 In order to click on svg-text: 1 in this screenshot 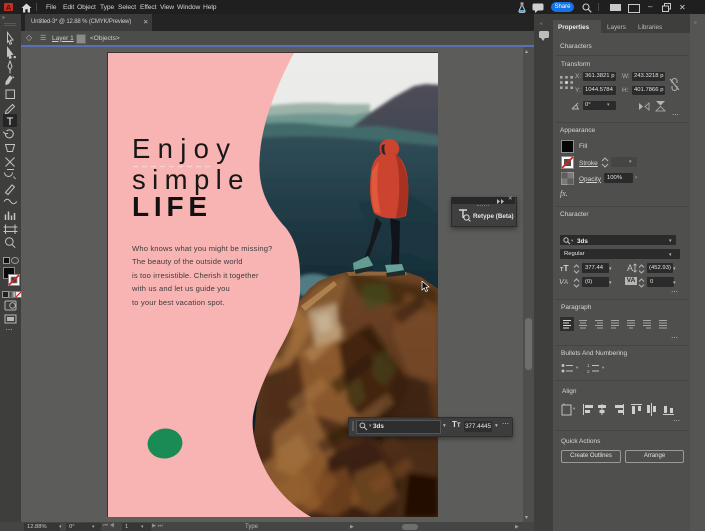, I will do `click(588, 365)`.